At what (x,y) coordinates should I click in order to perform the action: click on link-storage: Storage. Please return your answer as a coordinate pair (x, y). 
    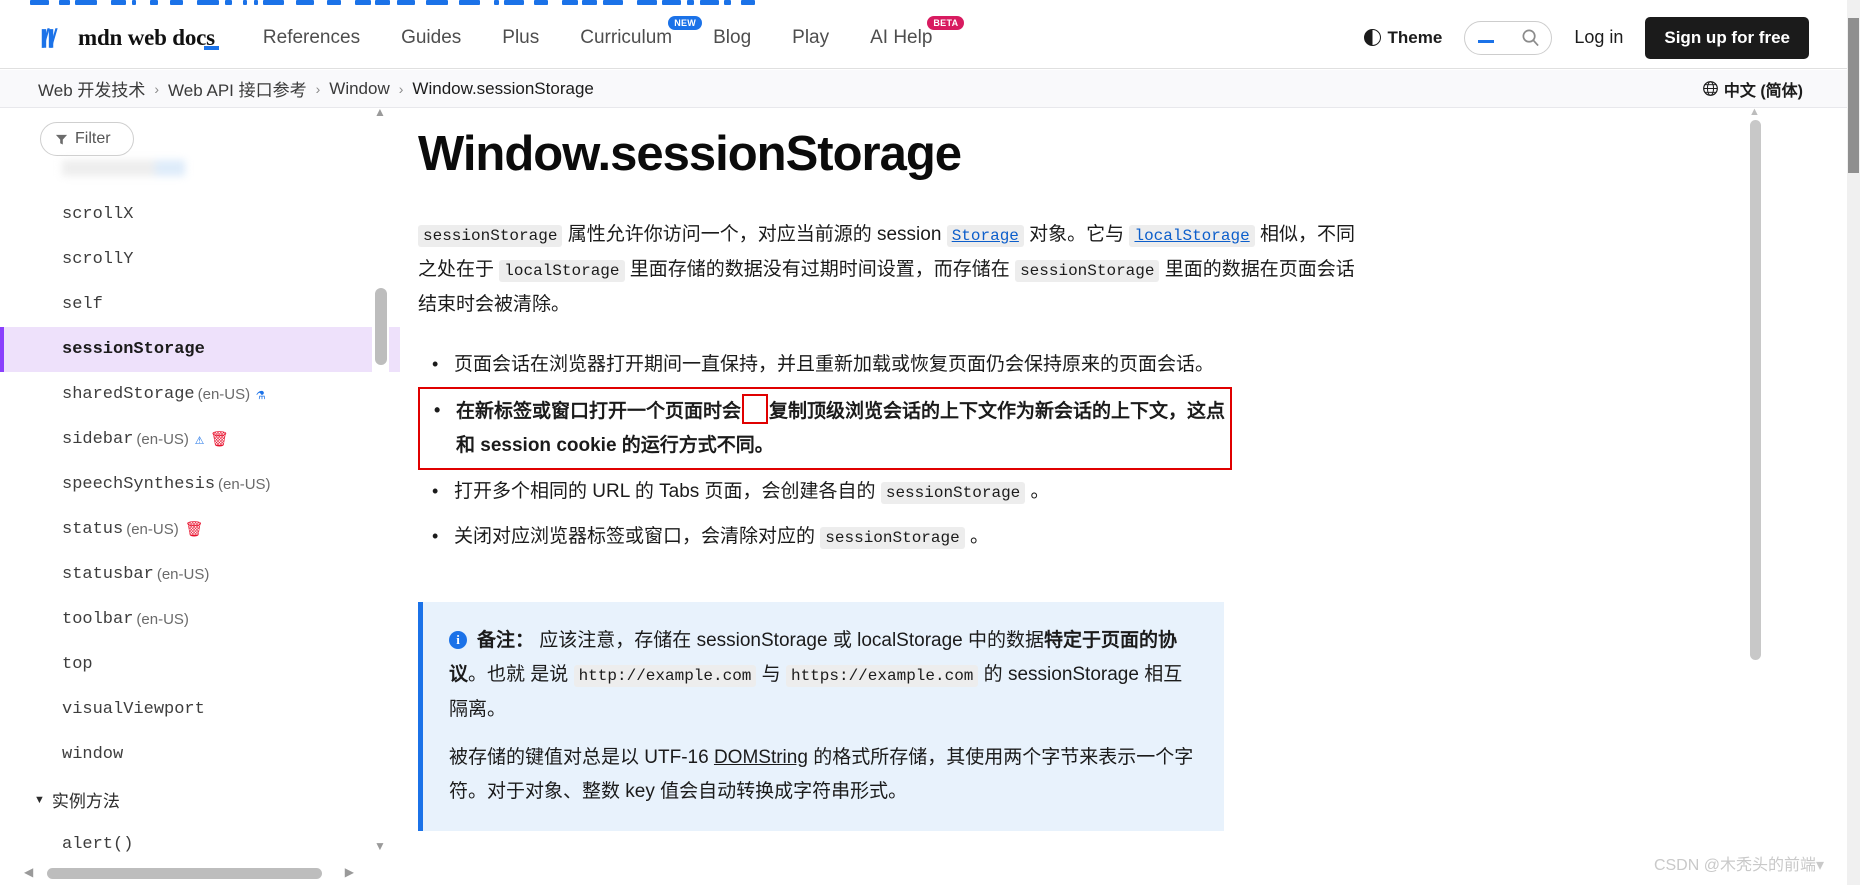
    Looking at the image, I should click on (985, 236).